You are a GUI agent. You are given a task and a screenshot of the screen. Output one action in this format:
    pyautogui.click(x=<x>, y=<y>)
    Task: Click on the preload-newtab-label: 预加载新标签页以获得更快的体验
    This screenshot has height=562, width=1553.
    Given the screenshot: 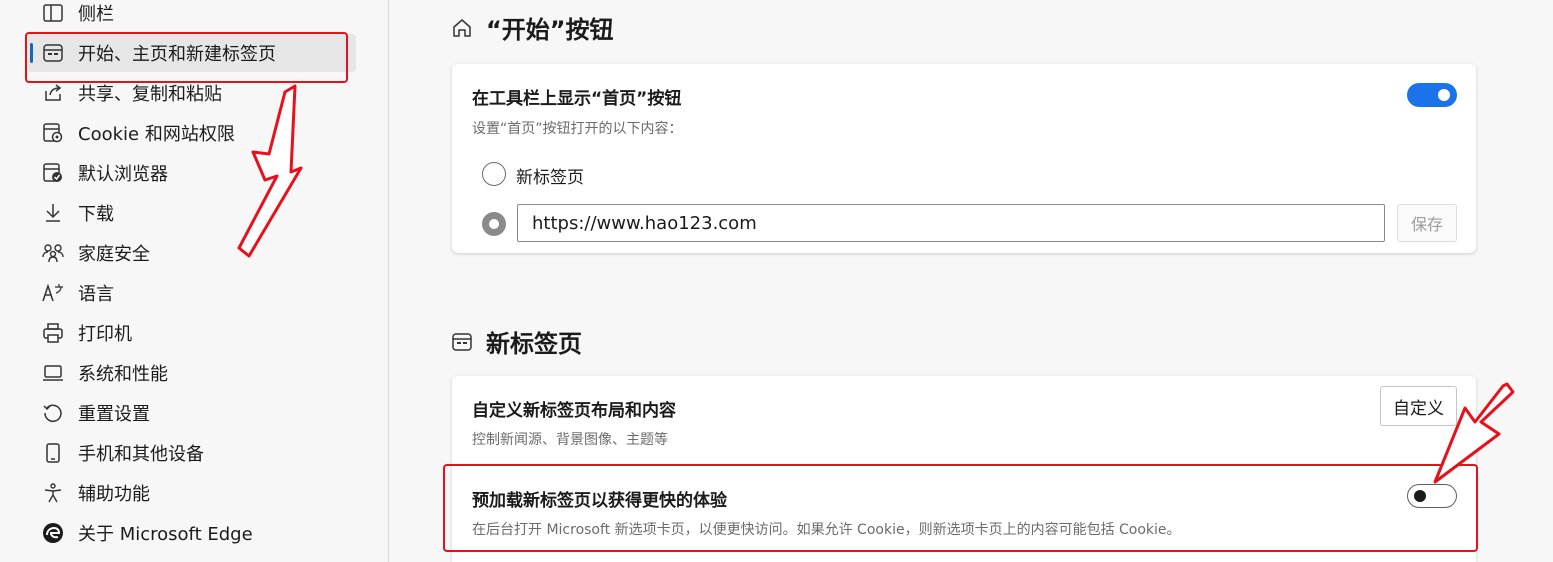 What is the action you would take?
    pyautogui.click(x=599, y=501)
    